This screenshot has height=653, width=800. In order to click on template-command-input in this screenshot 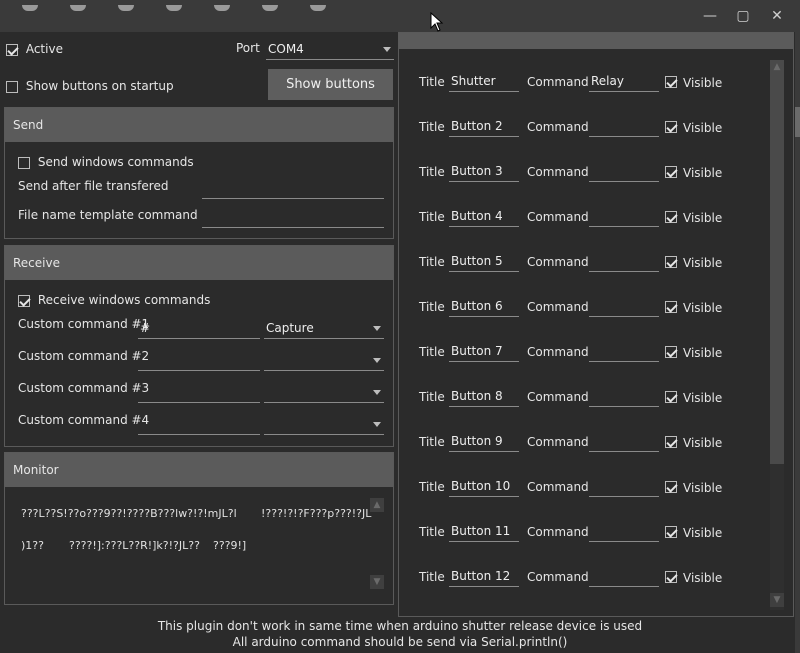, I will do `click(293, 217)`.